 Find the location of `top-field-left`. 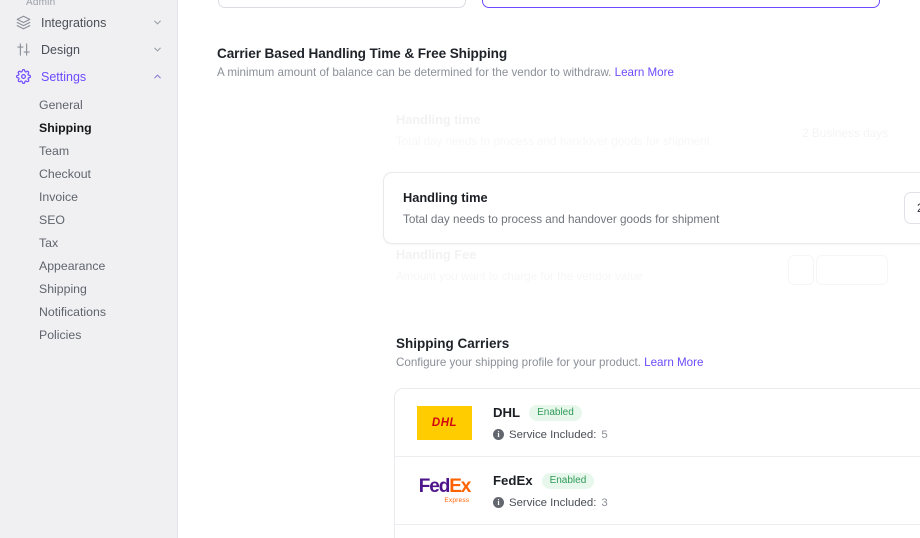

top-field-left is located at coordinates (342, 4).